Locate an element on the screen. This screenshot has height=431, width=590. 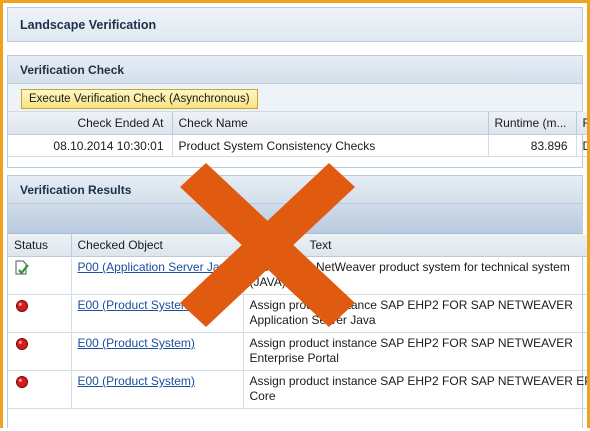
checked-object-cell: P00 (Application Server Java) is located at coordinates (157, 275).